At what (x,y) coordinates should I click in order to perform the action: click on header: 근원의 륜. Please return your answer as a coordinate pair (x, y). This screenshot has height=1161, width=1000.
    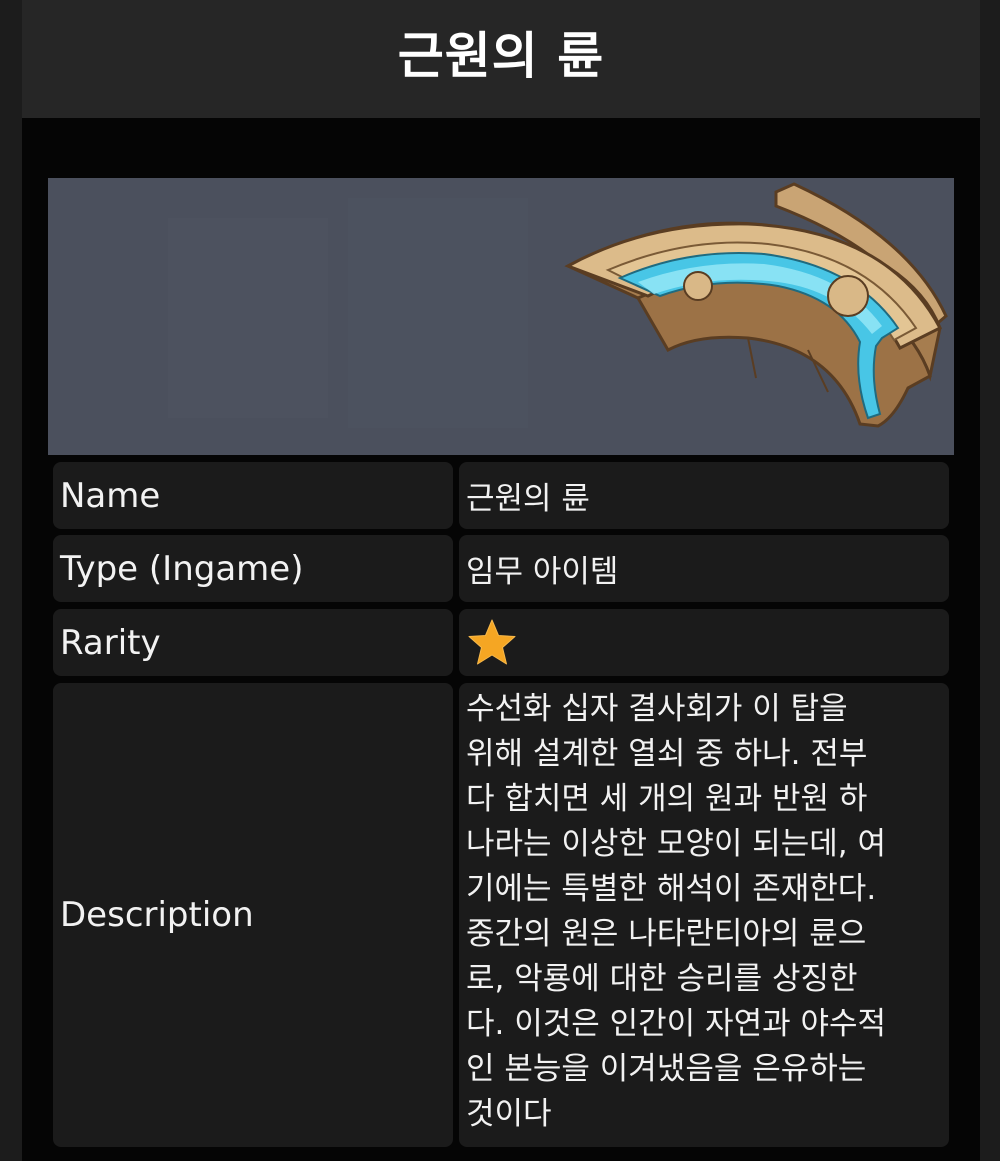
    Looking at the image, I should click on (501, 59).